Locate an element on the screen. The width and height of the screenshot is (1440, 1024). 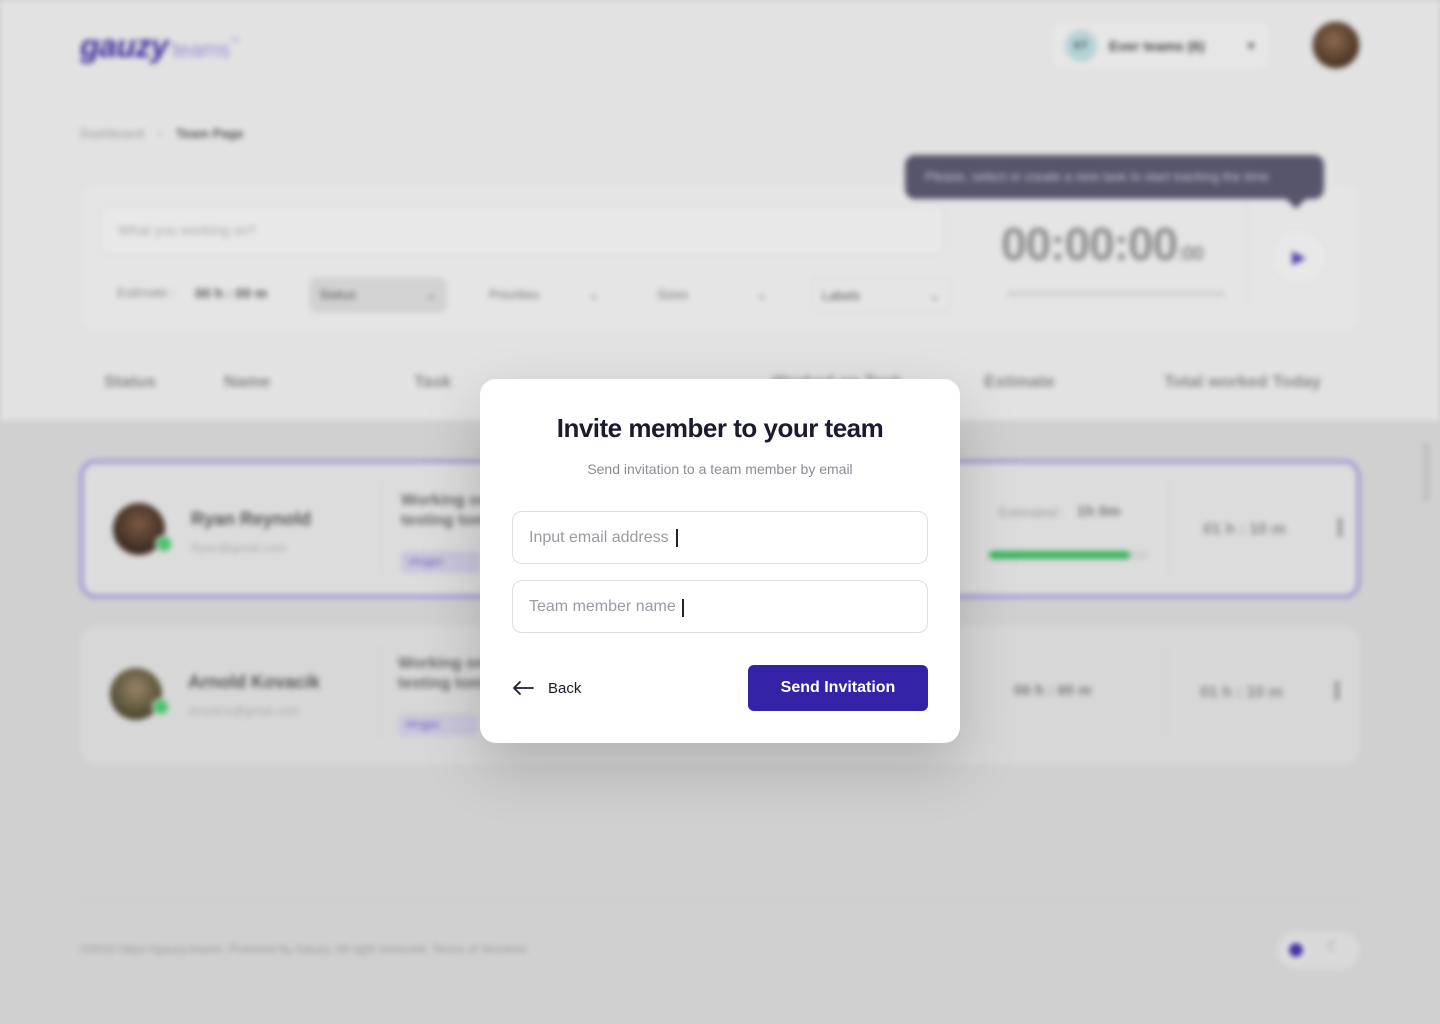
play-icon: ▶ is located at coordinates (1299, 256).